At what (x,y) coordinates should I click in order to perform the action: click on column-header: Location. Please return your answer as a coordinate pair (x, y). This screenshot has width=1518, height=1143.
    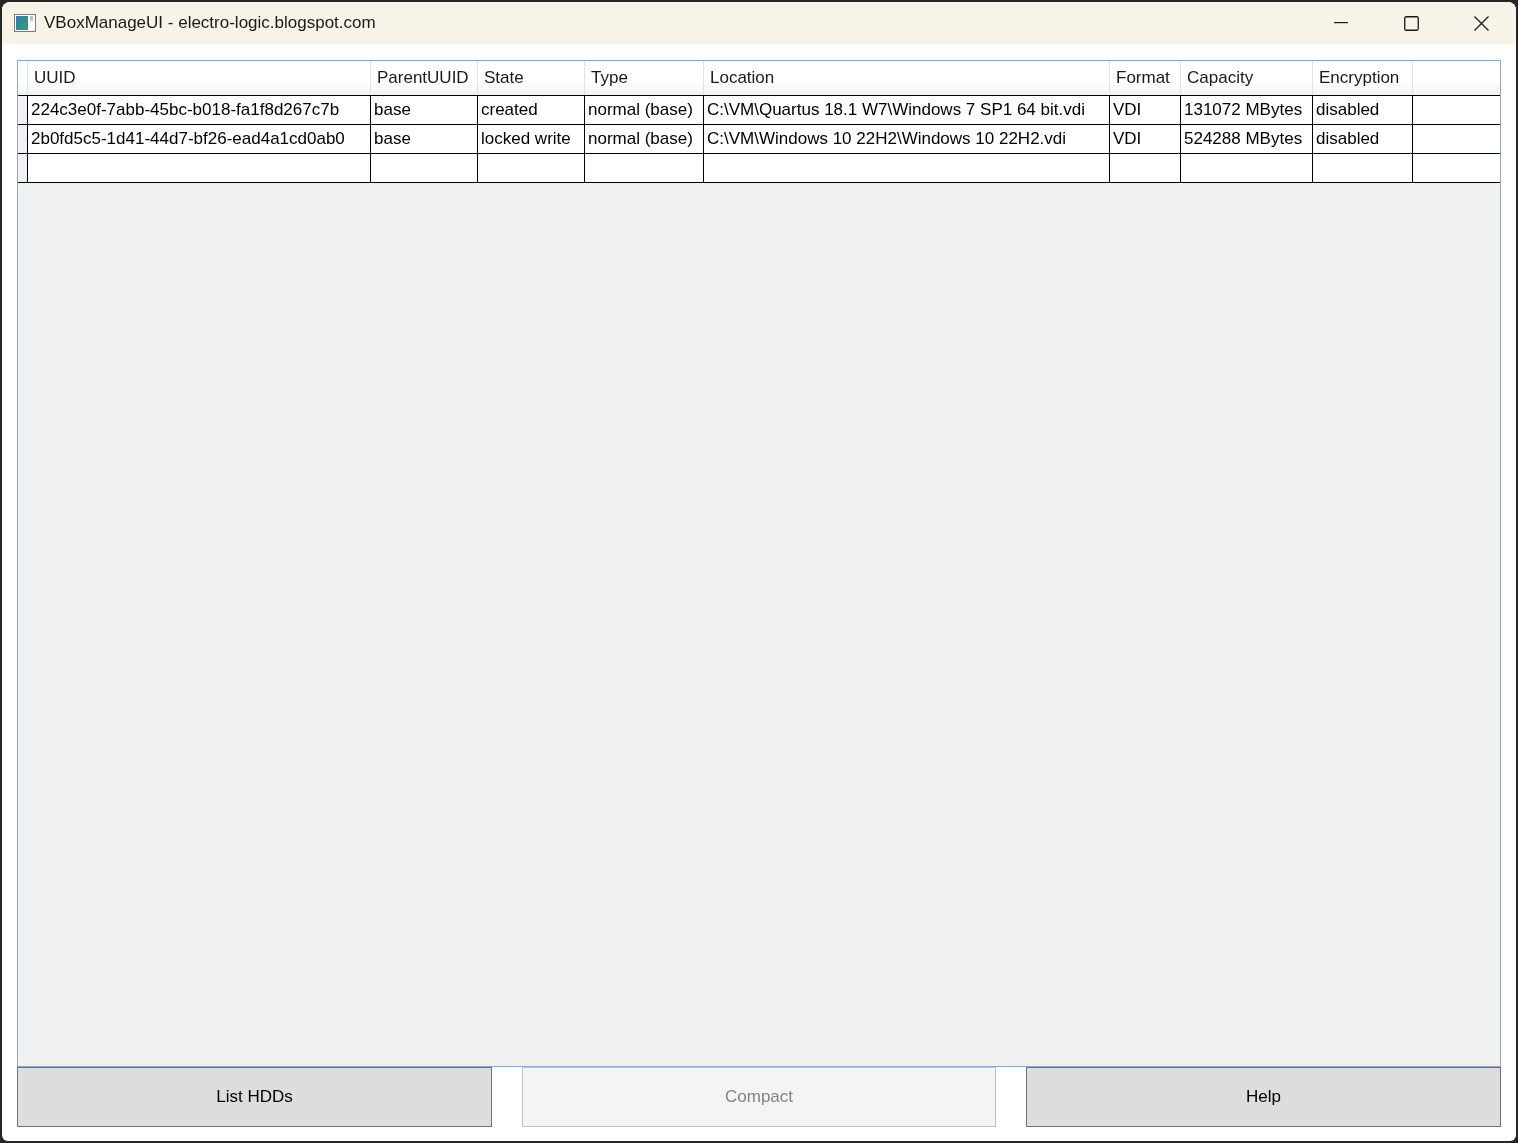
    Looking at the image, I should click on (907, 78).